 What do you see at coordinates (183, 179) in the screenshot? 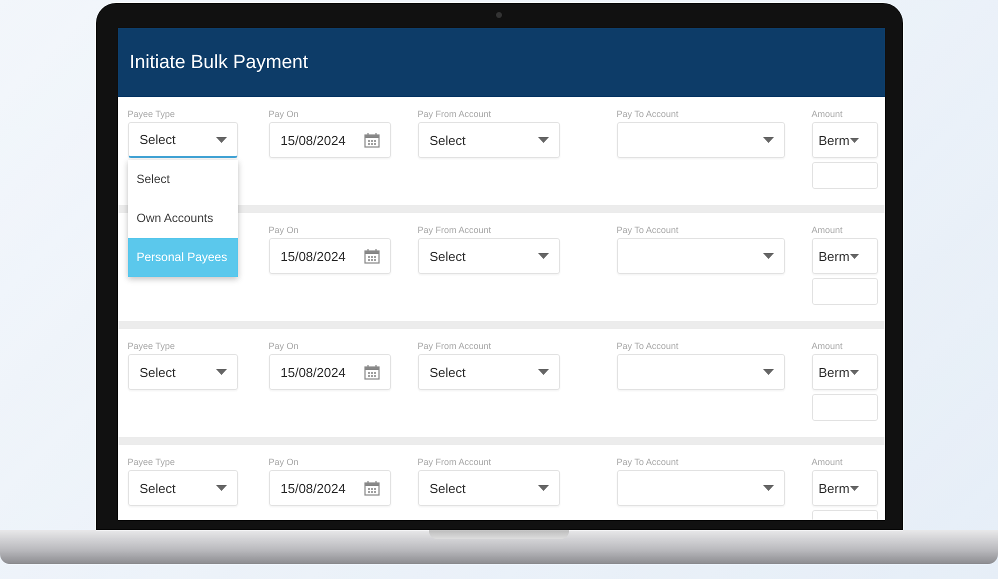
I see `menu-option: Select` at bounding box center [183, 179].